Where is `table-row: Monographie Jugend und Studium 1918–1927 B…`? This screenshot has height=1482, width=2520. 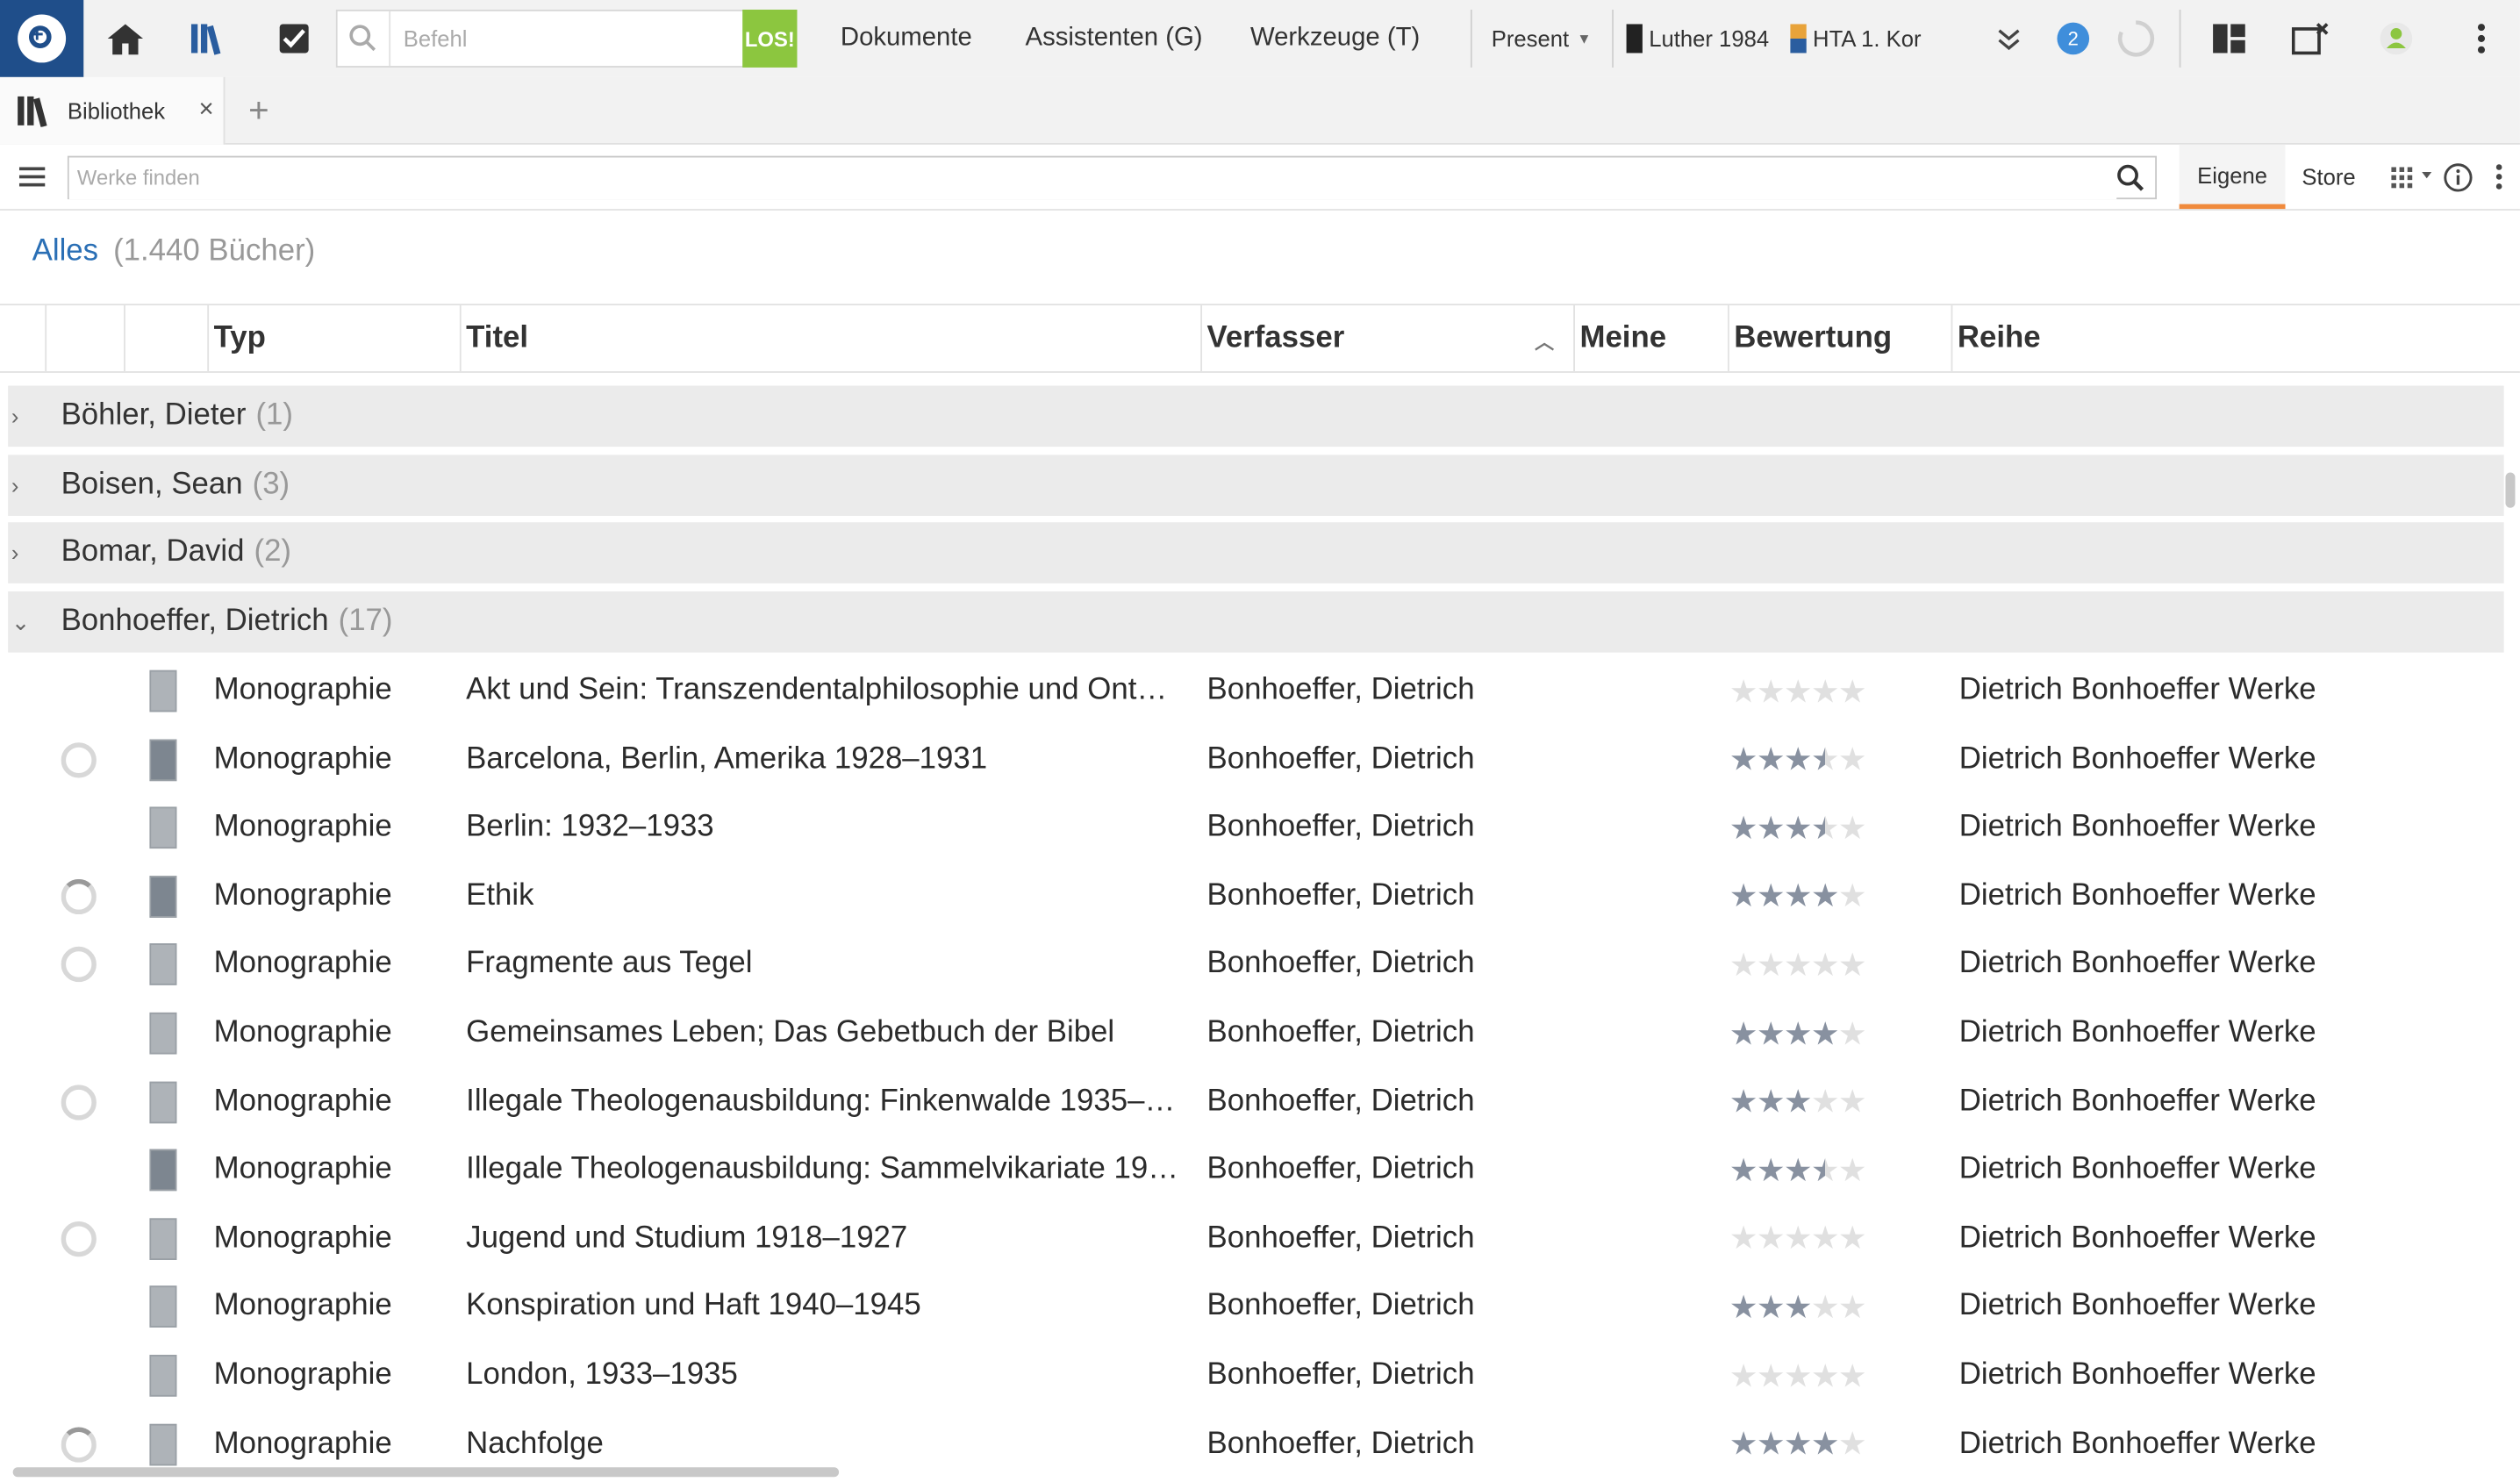
table-row: Monographie Jugend und Studium 1918–1927 B… is located at coordinates (1252, 1239).